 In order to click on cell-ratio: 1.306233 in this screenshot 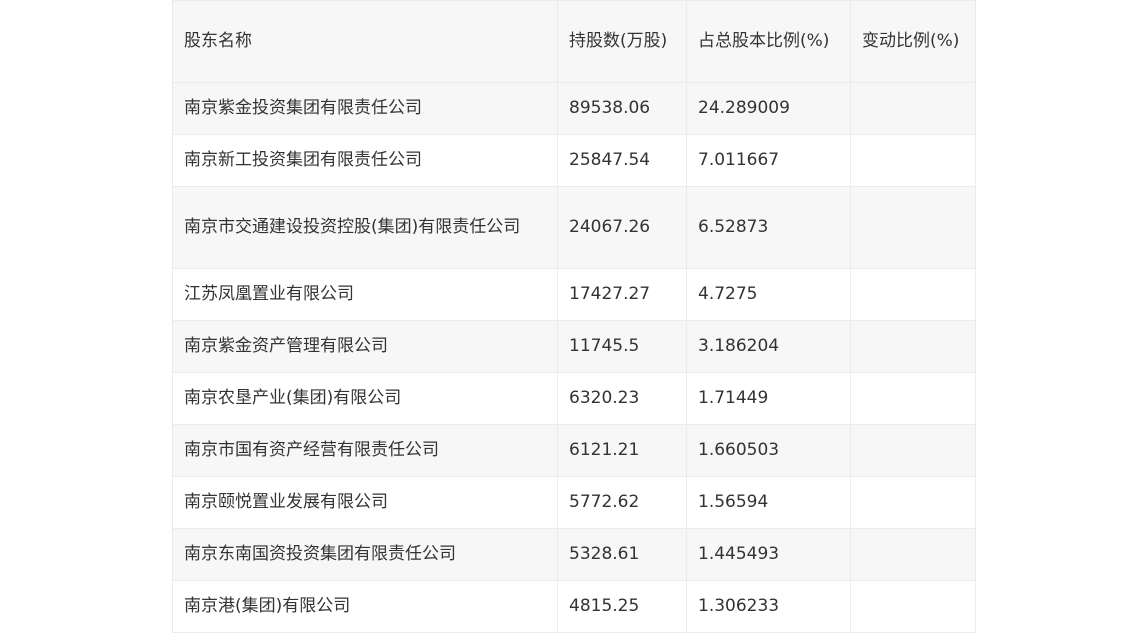, I will do `click(768, 606)`.